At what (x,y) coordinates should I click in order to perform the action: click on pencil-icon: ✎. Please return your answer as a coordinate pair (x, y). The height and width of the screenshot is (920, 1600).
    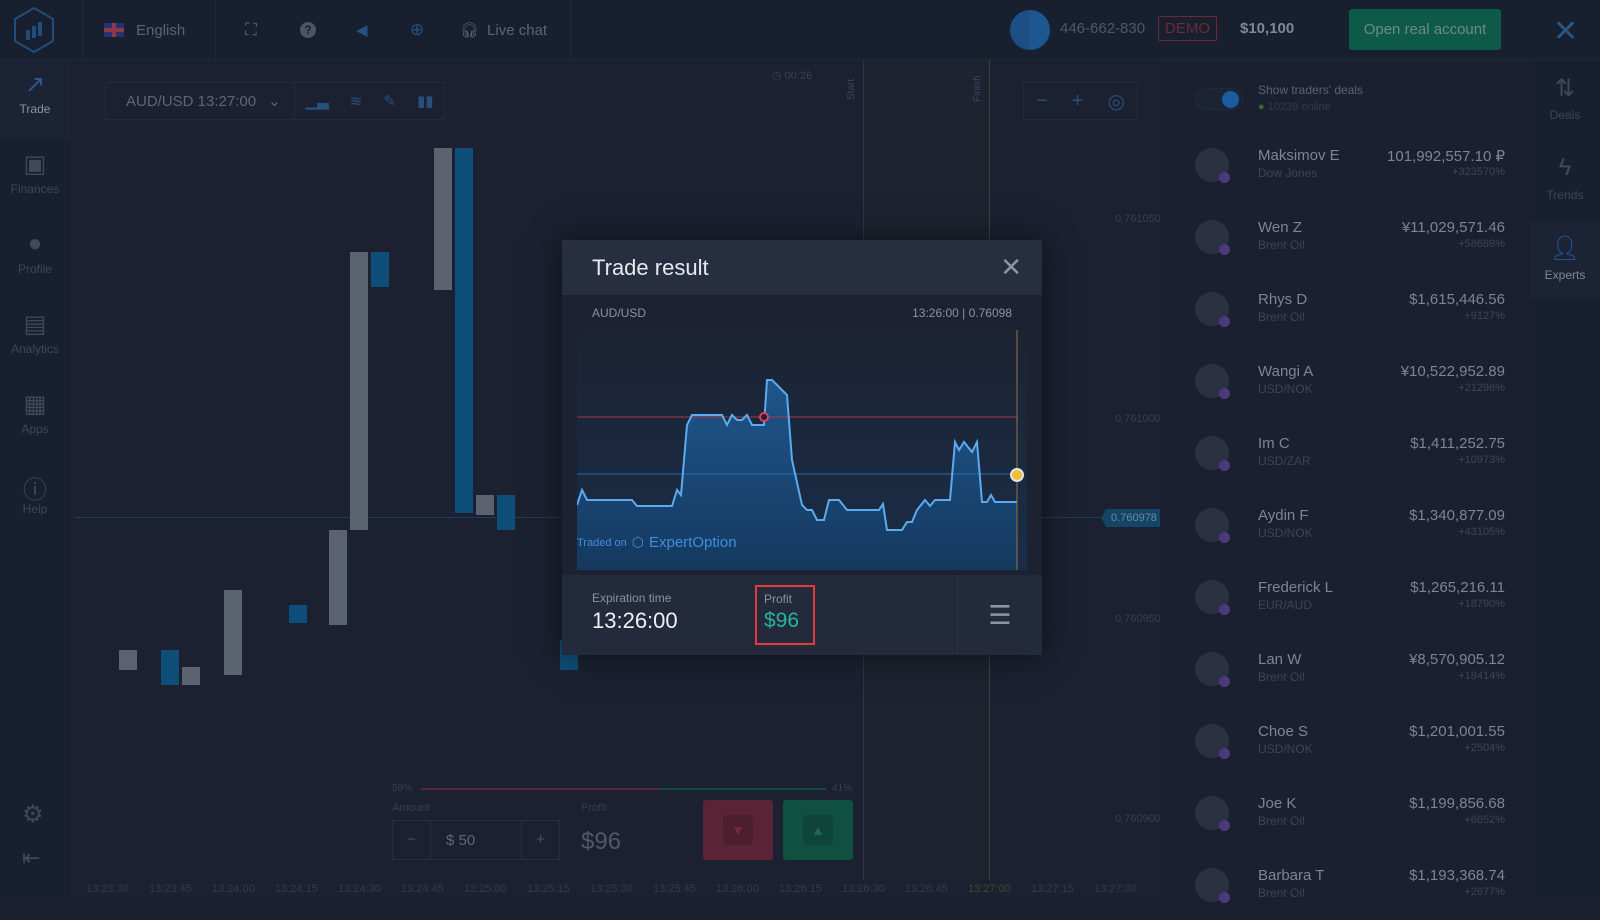
    Looking at the image, I should click on (389, 101).